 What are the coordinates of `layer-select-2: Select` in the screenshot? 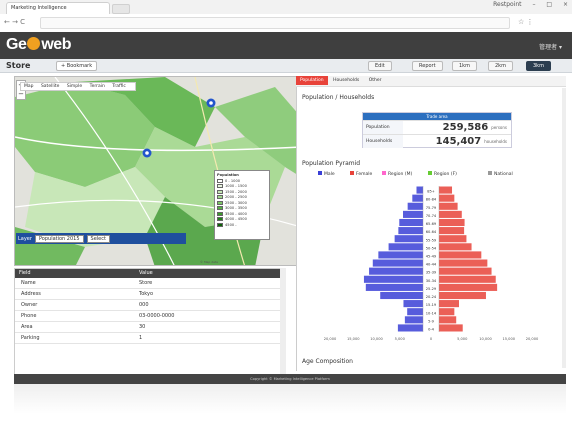 It's located at (98, 238).